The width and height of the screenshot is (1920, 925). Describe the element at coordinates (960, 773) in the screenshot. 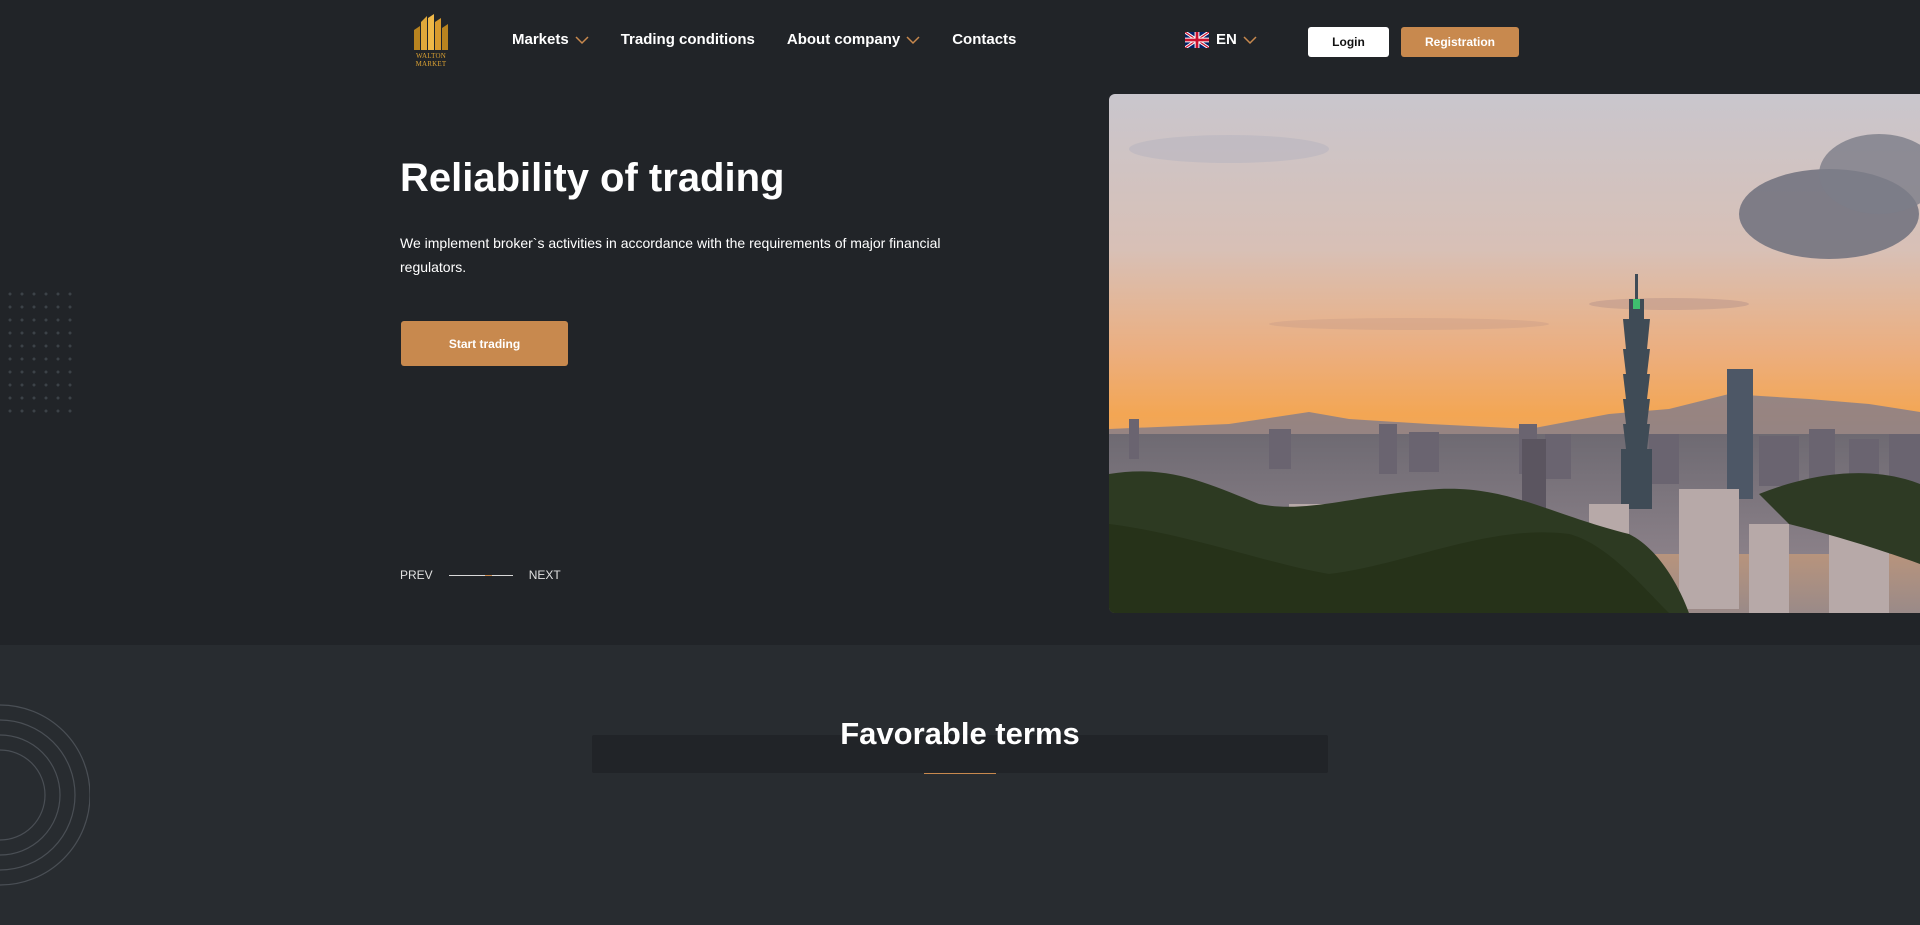

I see `title-underline` at that location.